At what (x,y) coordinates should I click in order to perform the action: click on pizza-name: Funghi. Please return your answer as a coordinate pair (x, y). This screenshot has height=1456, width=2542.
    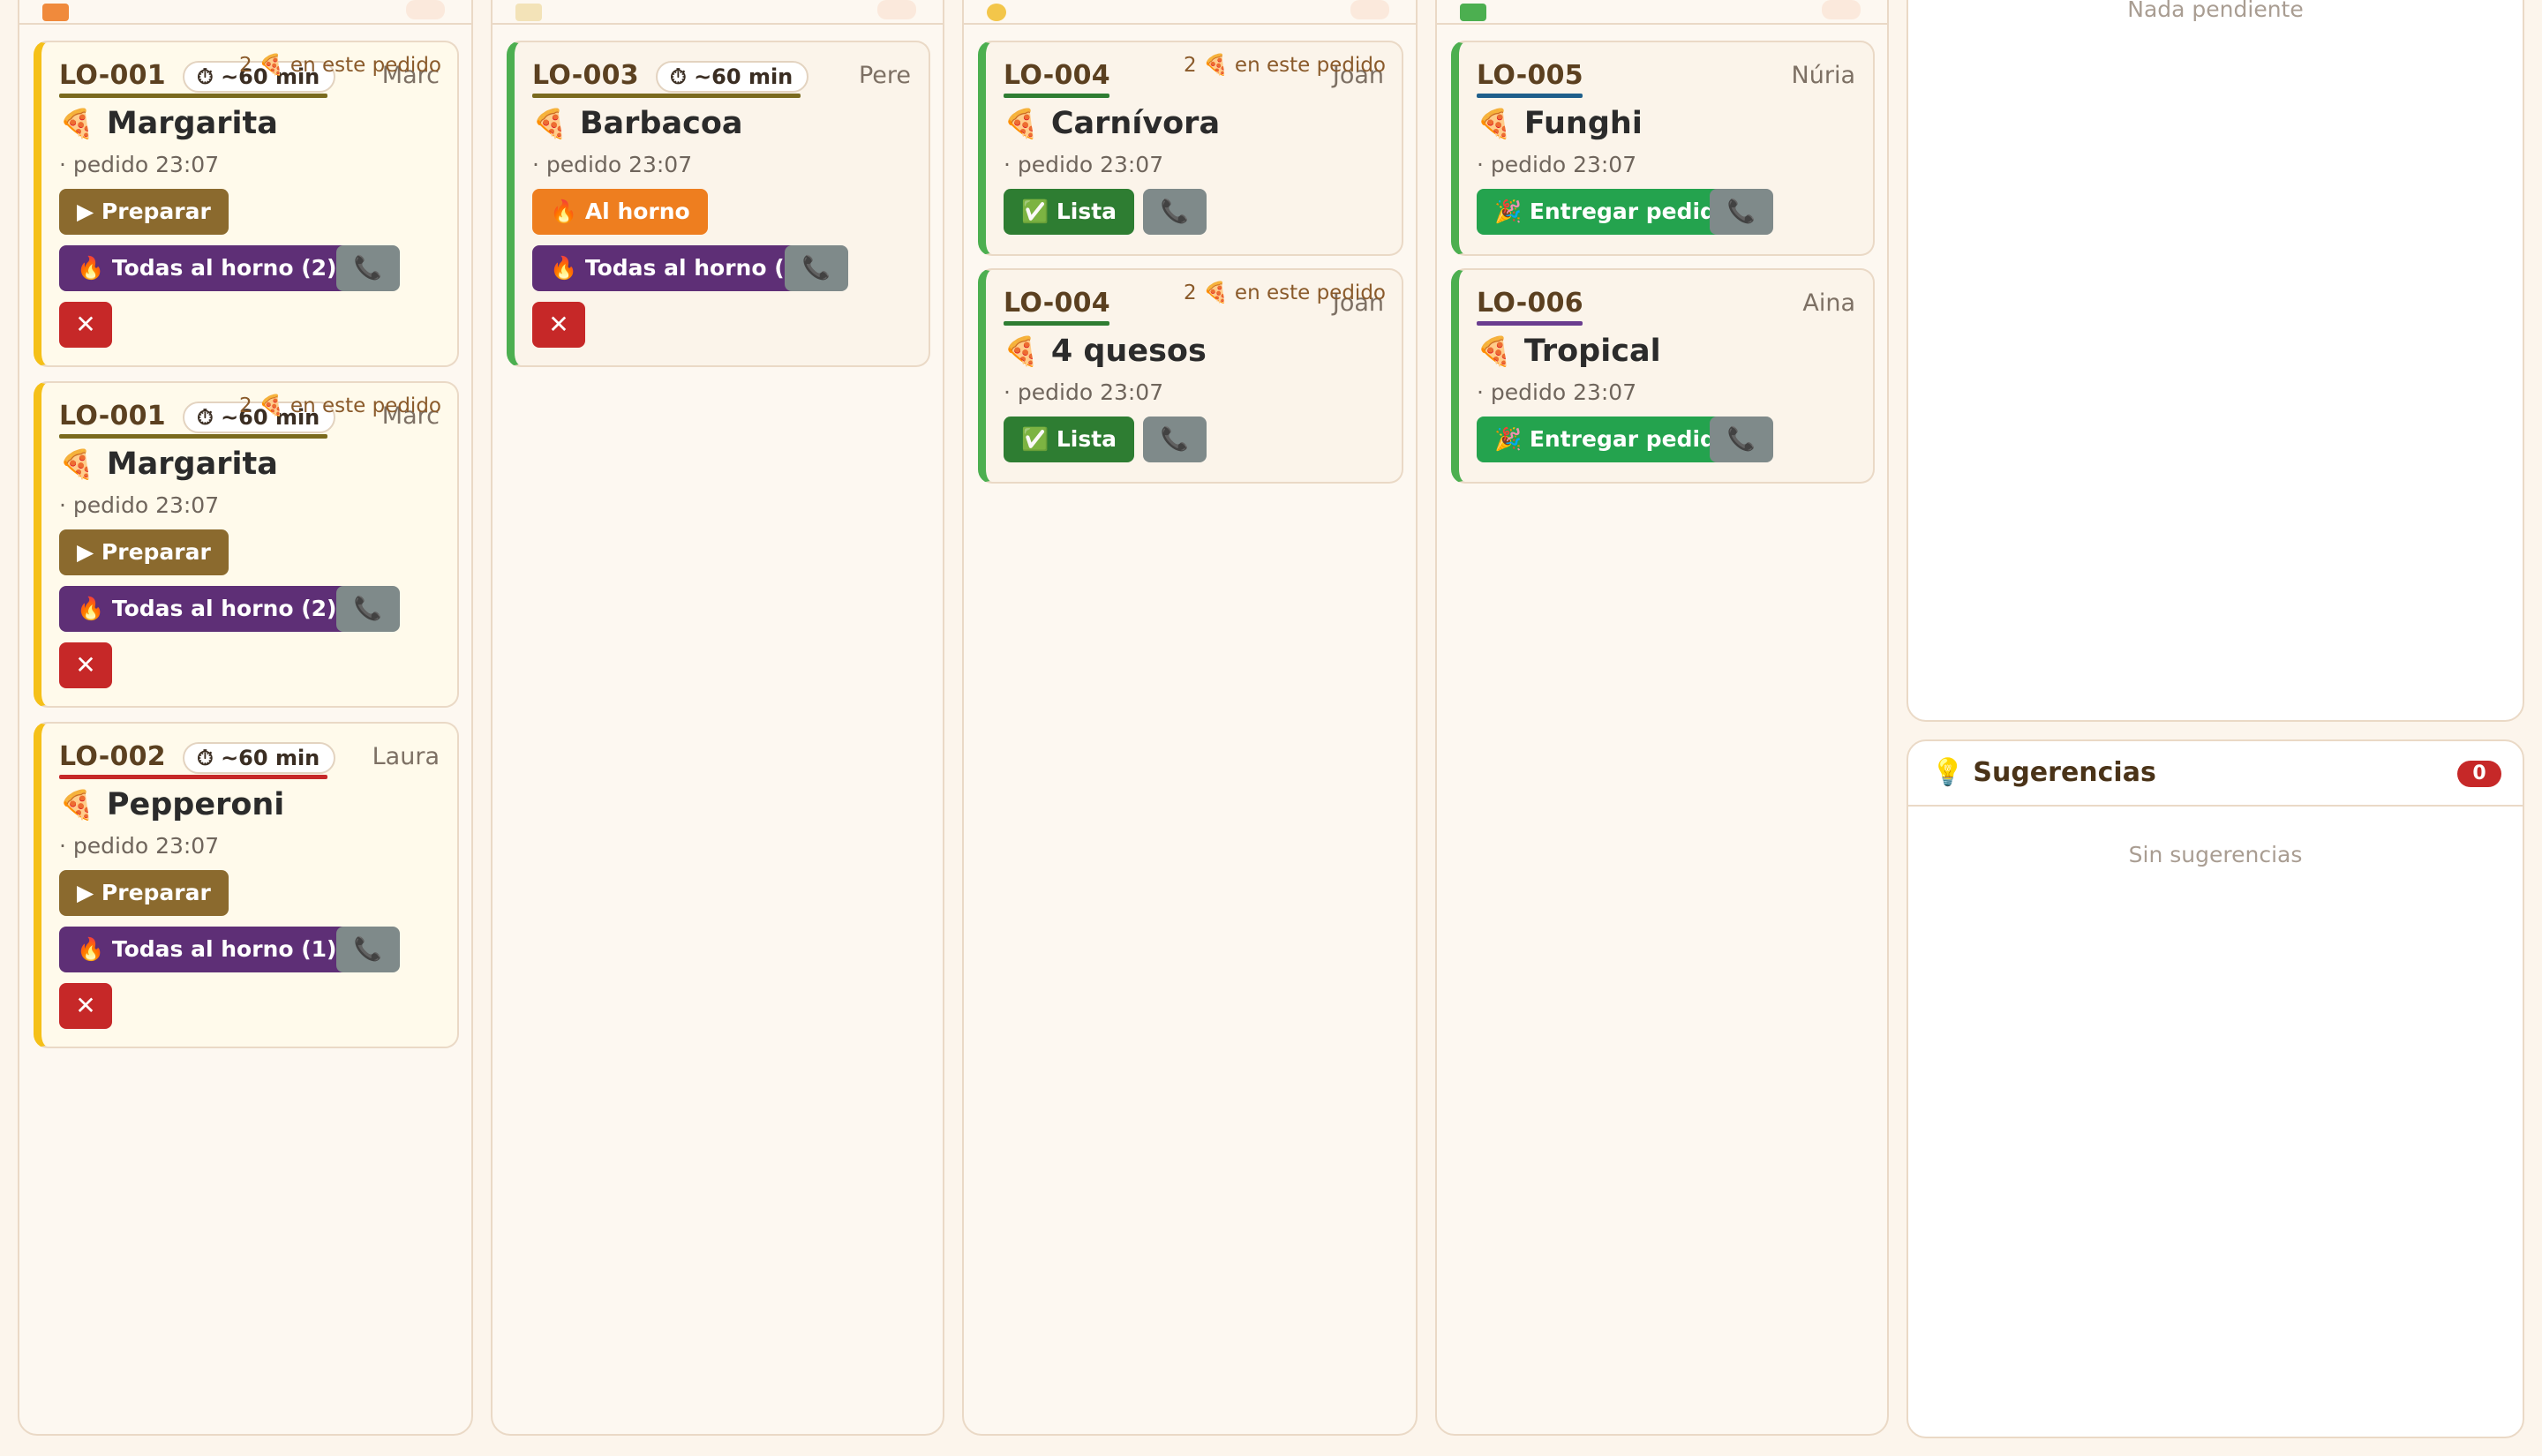
    Looking at the image, I should click on (1583, 123).